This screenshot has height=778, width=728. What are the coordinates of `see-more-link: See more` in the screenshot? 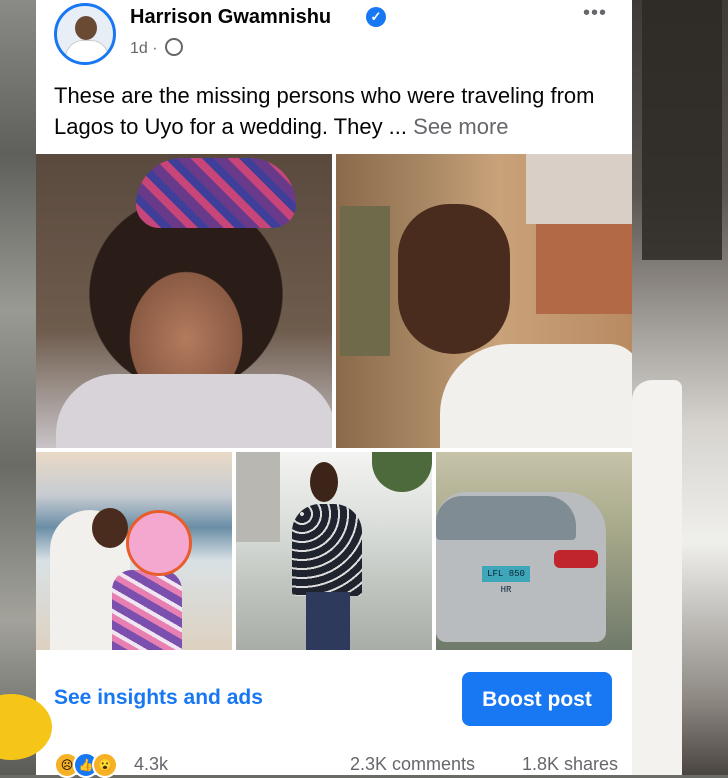 It's located at (460, 126).